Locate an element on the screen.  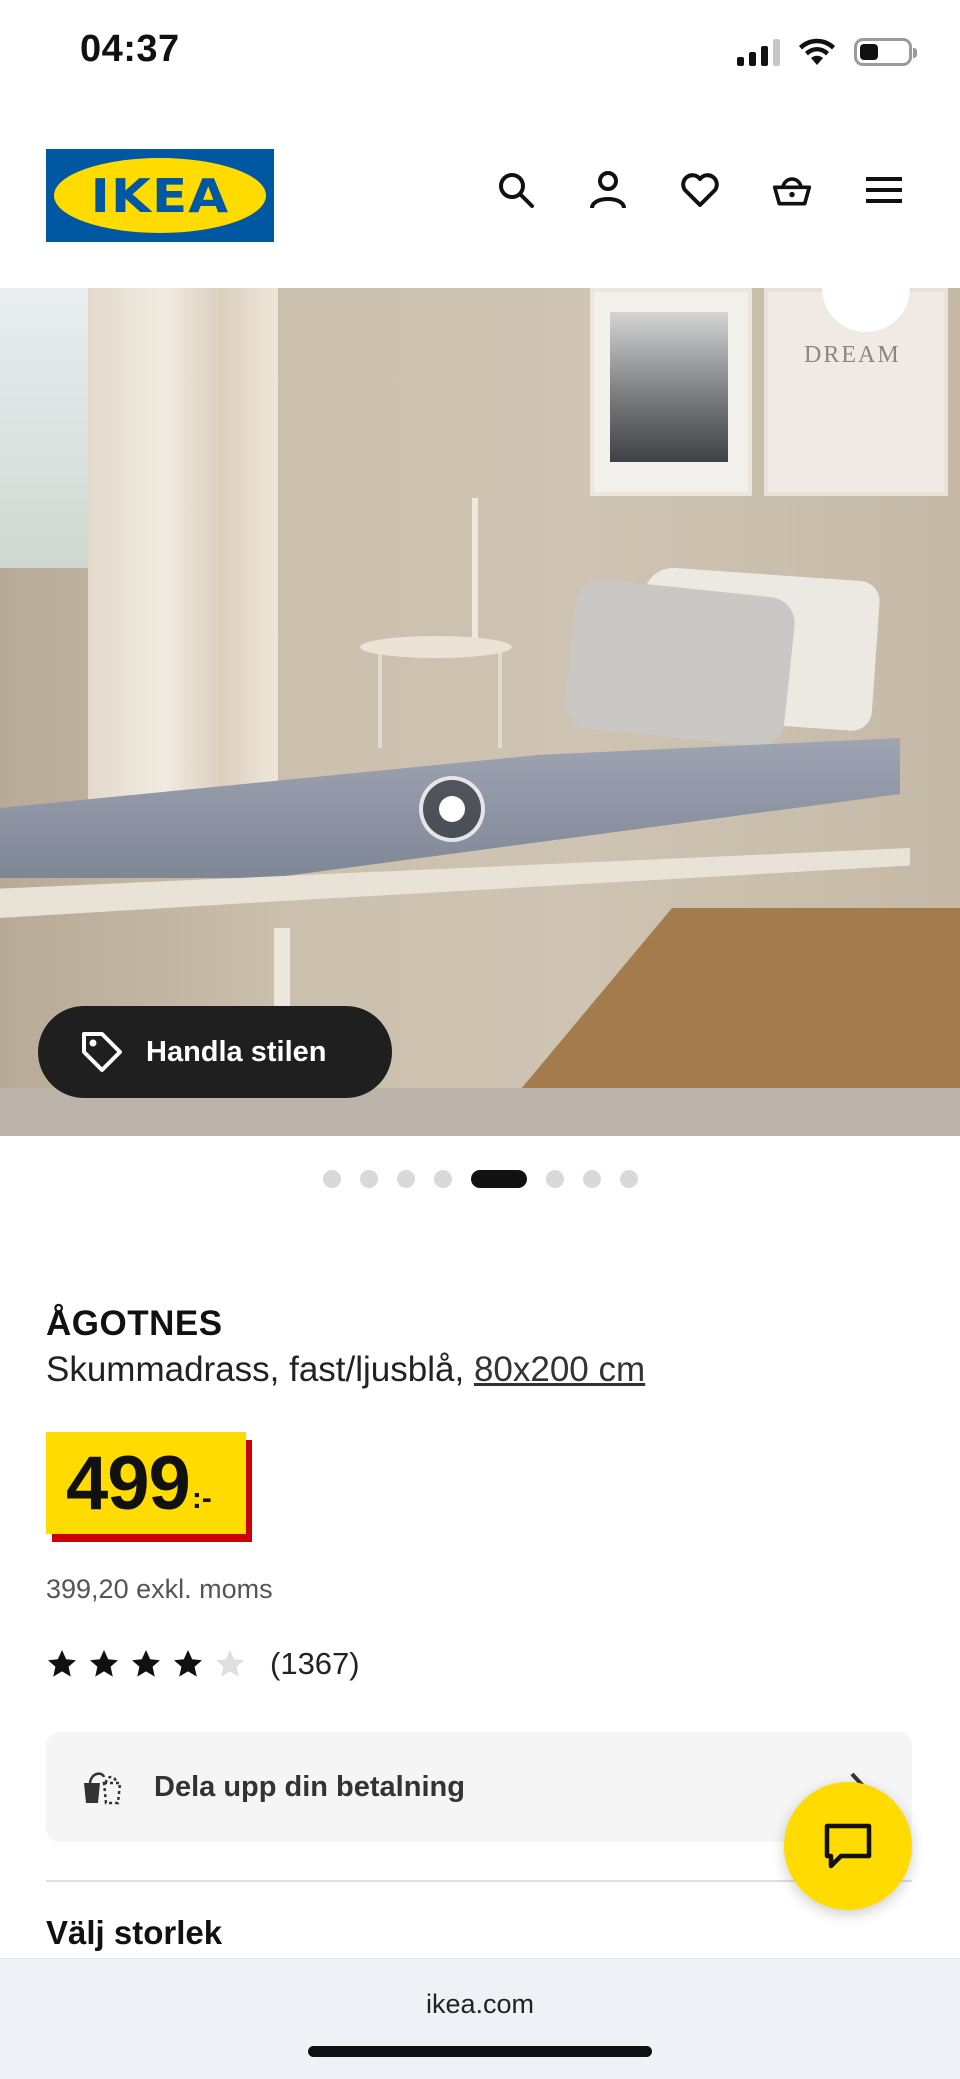
product-name: ÅGOTNES is located at coordinates (134, 1323).